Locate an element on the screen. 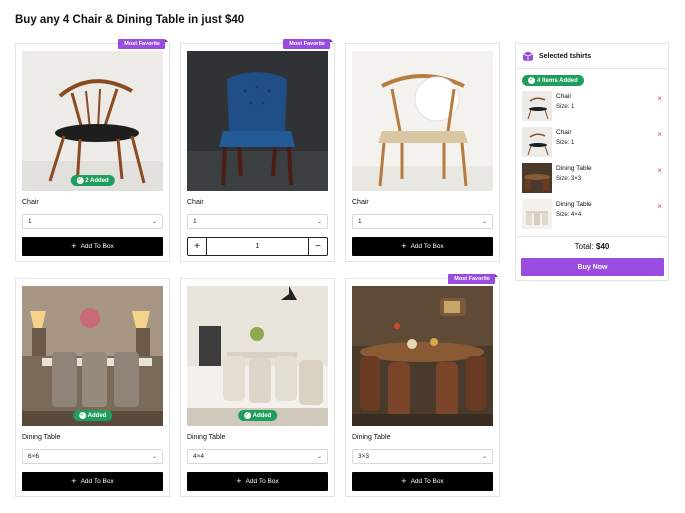 The height and width of the screenshot is (513, 685). quantity-stepper: + 1 − is located at coordinates (257, 246).